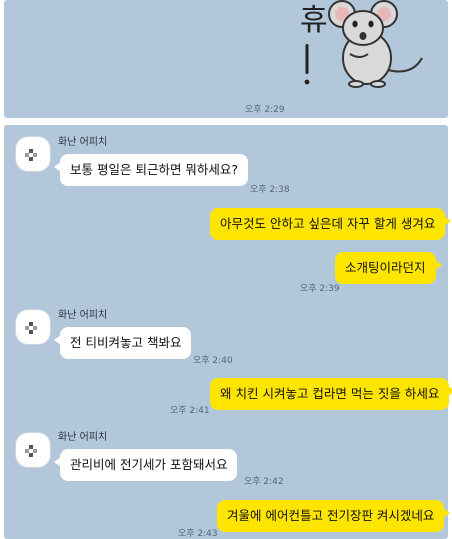 This screenshot has height=539, width=452. I want to click on outgoing-message-bubble: 왜 치킨 시켜놓고 컵라면 먹는 짓을 하세요, so click(331, 394).